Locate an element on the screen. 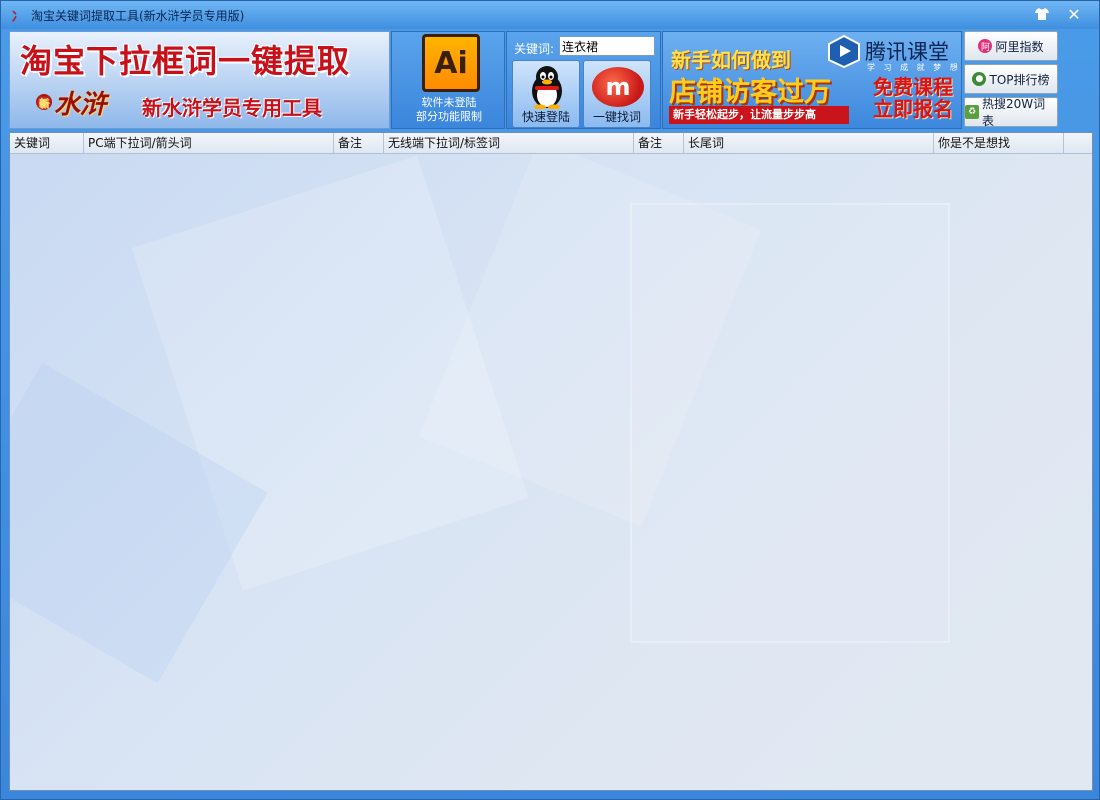 The width and height of the screenshot is (1100, 800). keyword-panel: 关键词: 快速登陆 is located at coordinates (583, 80).